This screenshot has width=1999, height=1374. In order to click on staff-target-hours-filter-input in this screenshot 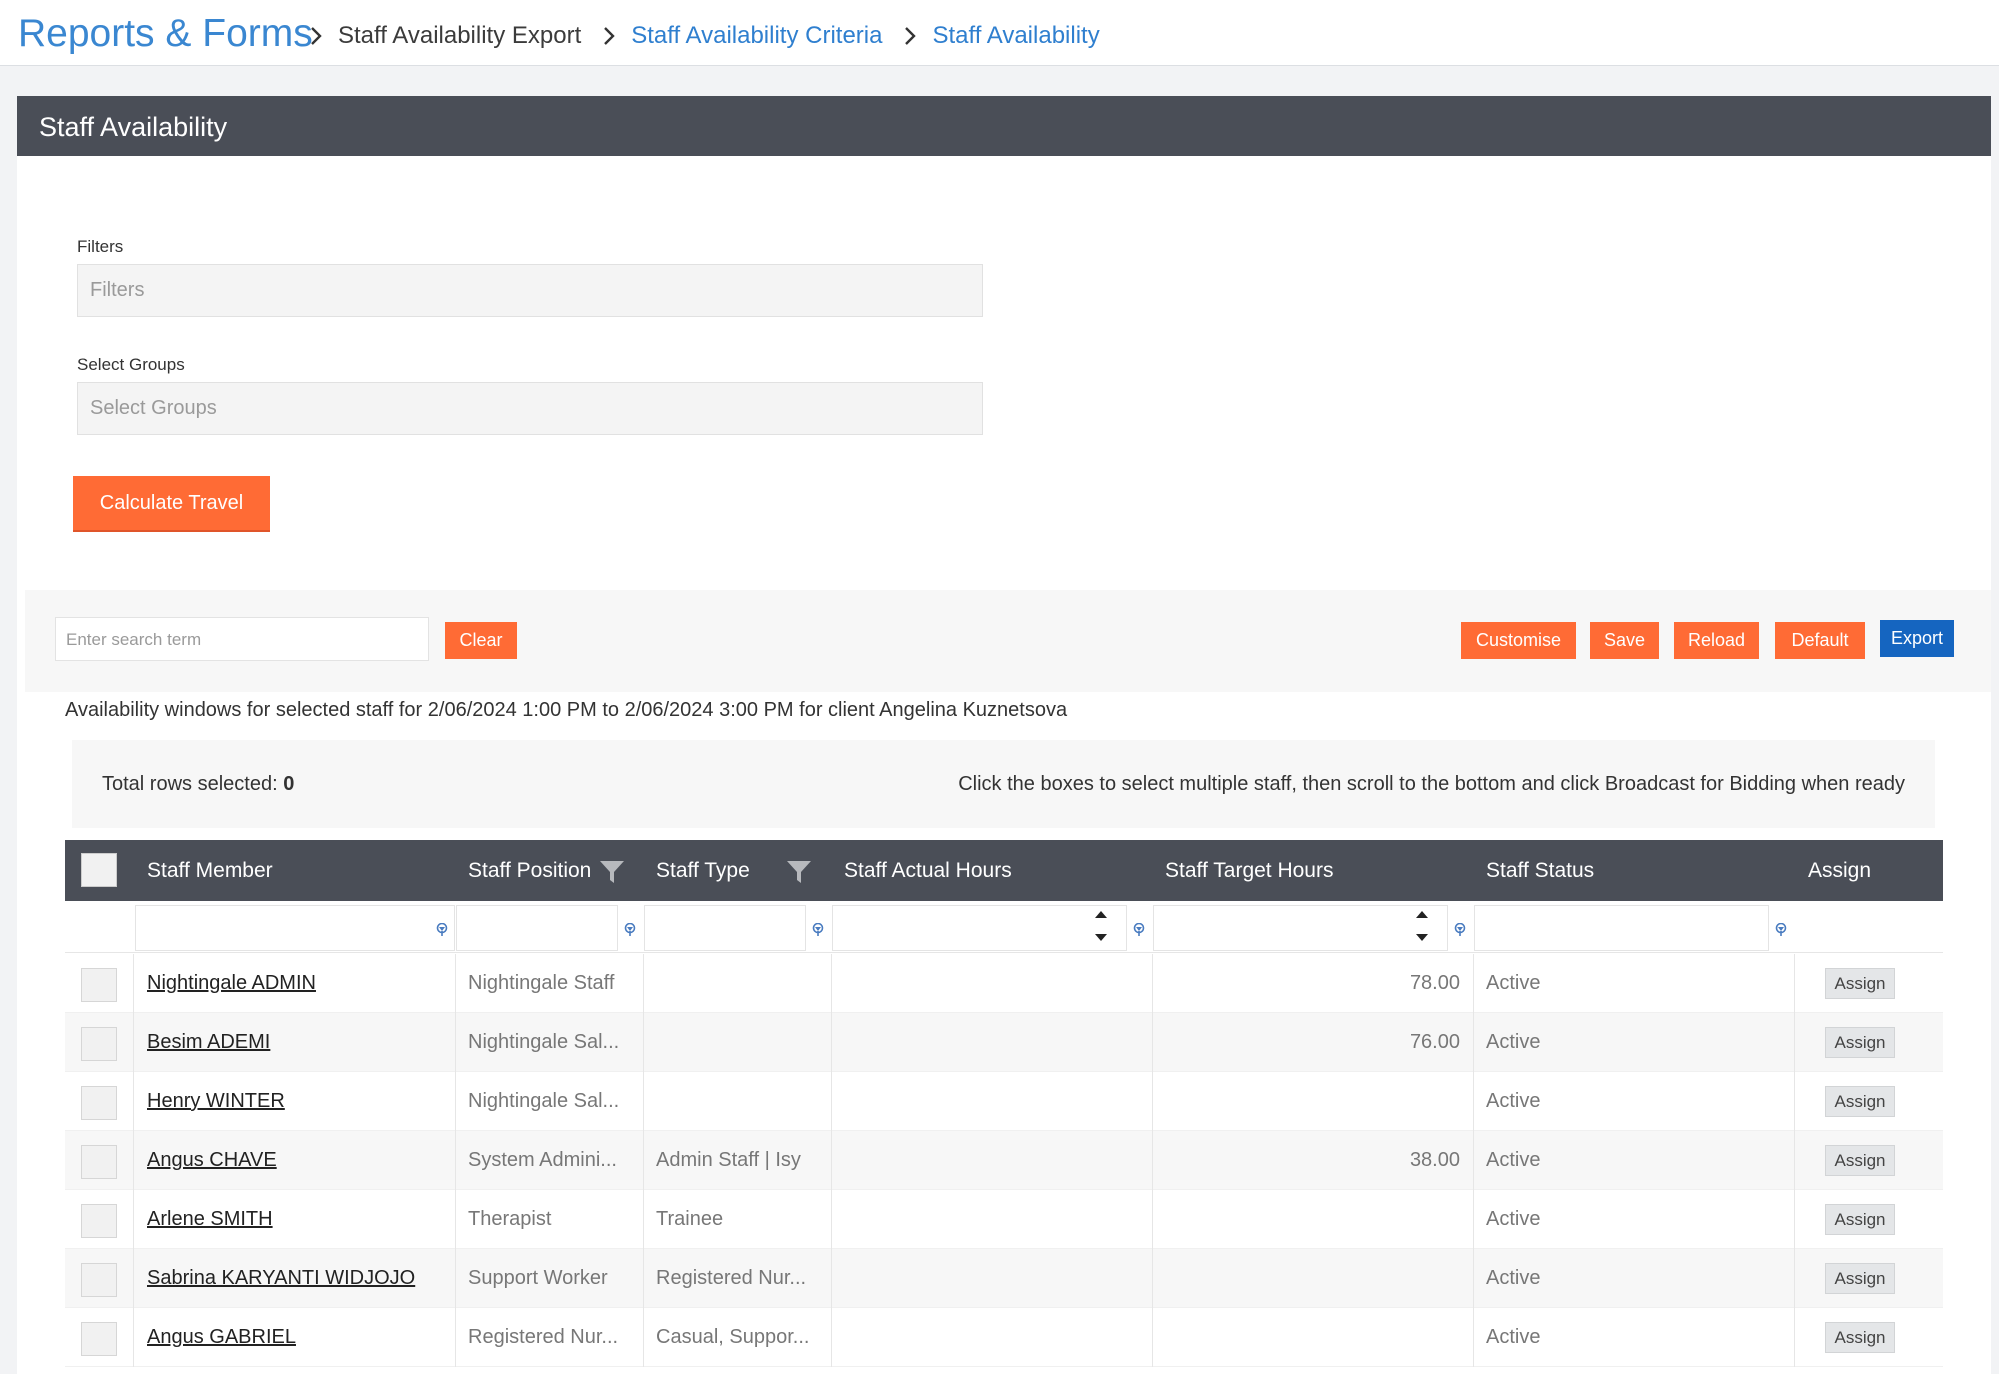, I will do `click(1300, 928)`.